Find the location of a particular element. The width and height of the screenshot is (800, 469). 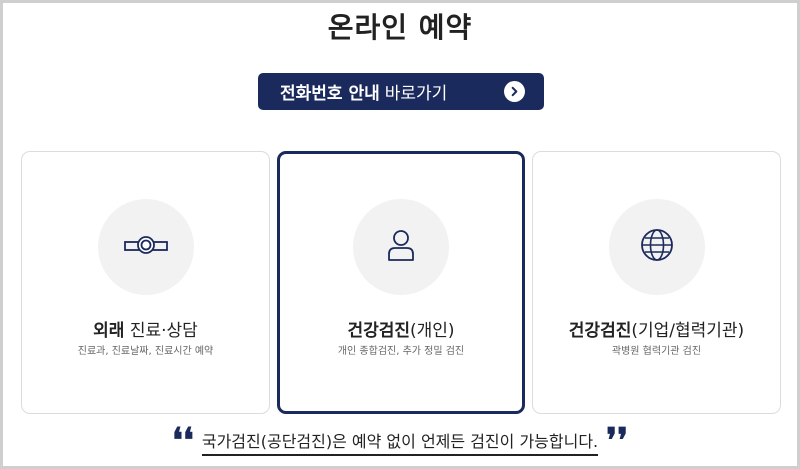

card-title-sub: (기업/협력기관) is located at coordinates (688, 331).